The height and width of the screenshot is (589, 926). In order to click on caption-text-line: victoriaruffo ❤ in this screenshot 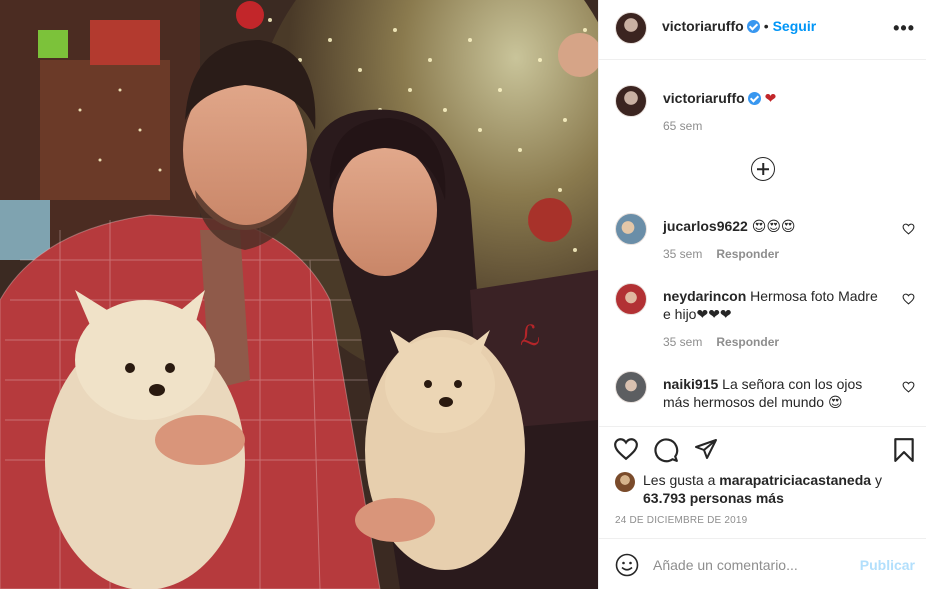, I will do `click(775, 98)`.